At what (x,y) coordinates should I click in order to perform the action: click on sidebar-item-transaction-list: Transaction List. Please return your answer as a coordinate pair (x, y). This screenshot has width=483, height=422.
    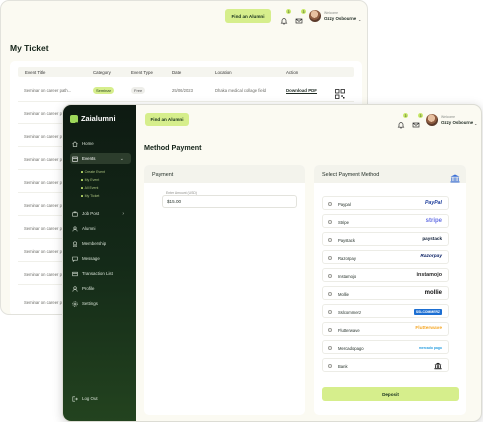
    Looking at the image, I should click on (100, 273).